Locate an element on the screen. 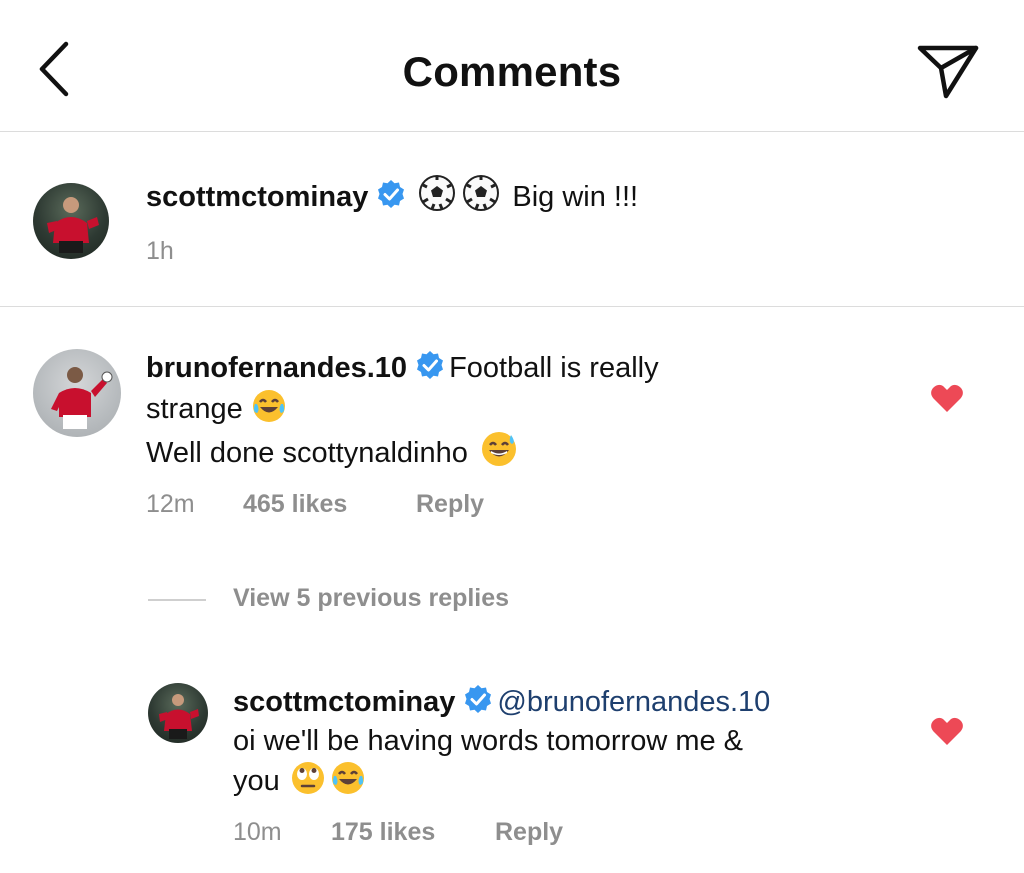  reply-mention: @brunofernandes.10 is located at coordinates (633, 702).